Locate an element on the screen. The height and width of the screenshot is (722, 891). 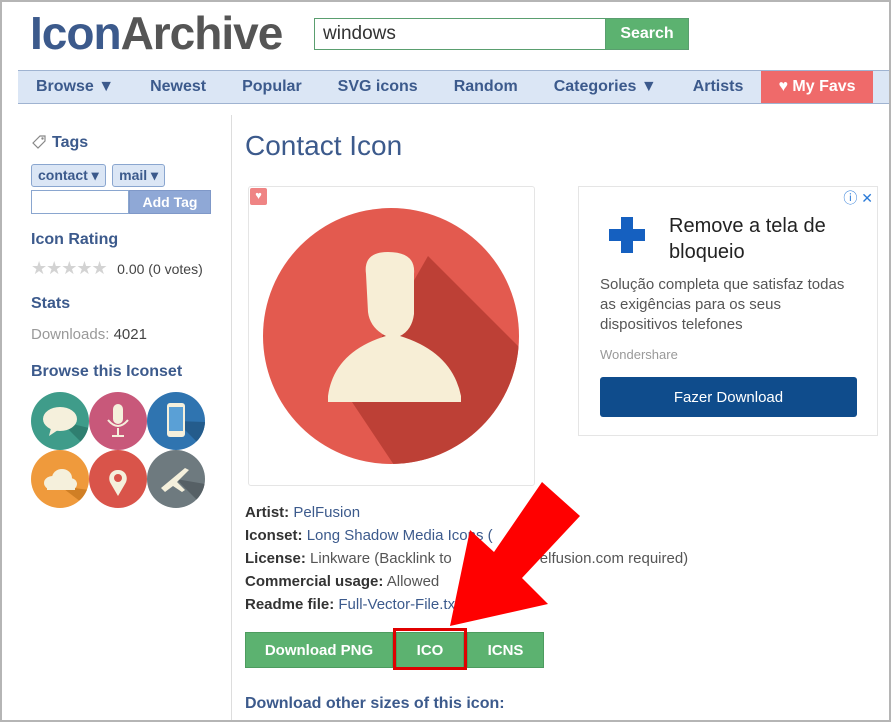
downloads-value: 4021 is located at coordinates (130, 334).